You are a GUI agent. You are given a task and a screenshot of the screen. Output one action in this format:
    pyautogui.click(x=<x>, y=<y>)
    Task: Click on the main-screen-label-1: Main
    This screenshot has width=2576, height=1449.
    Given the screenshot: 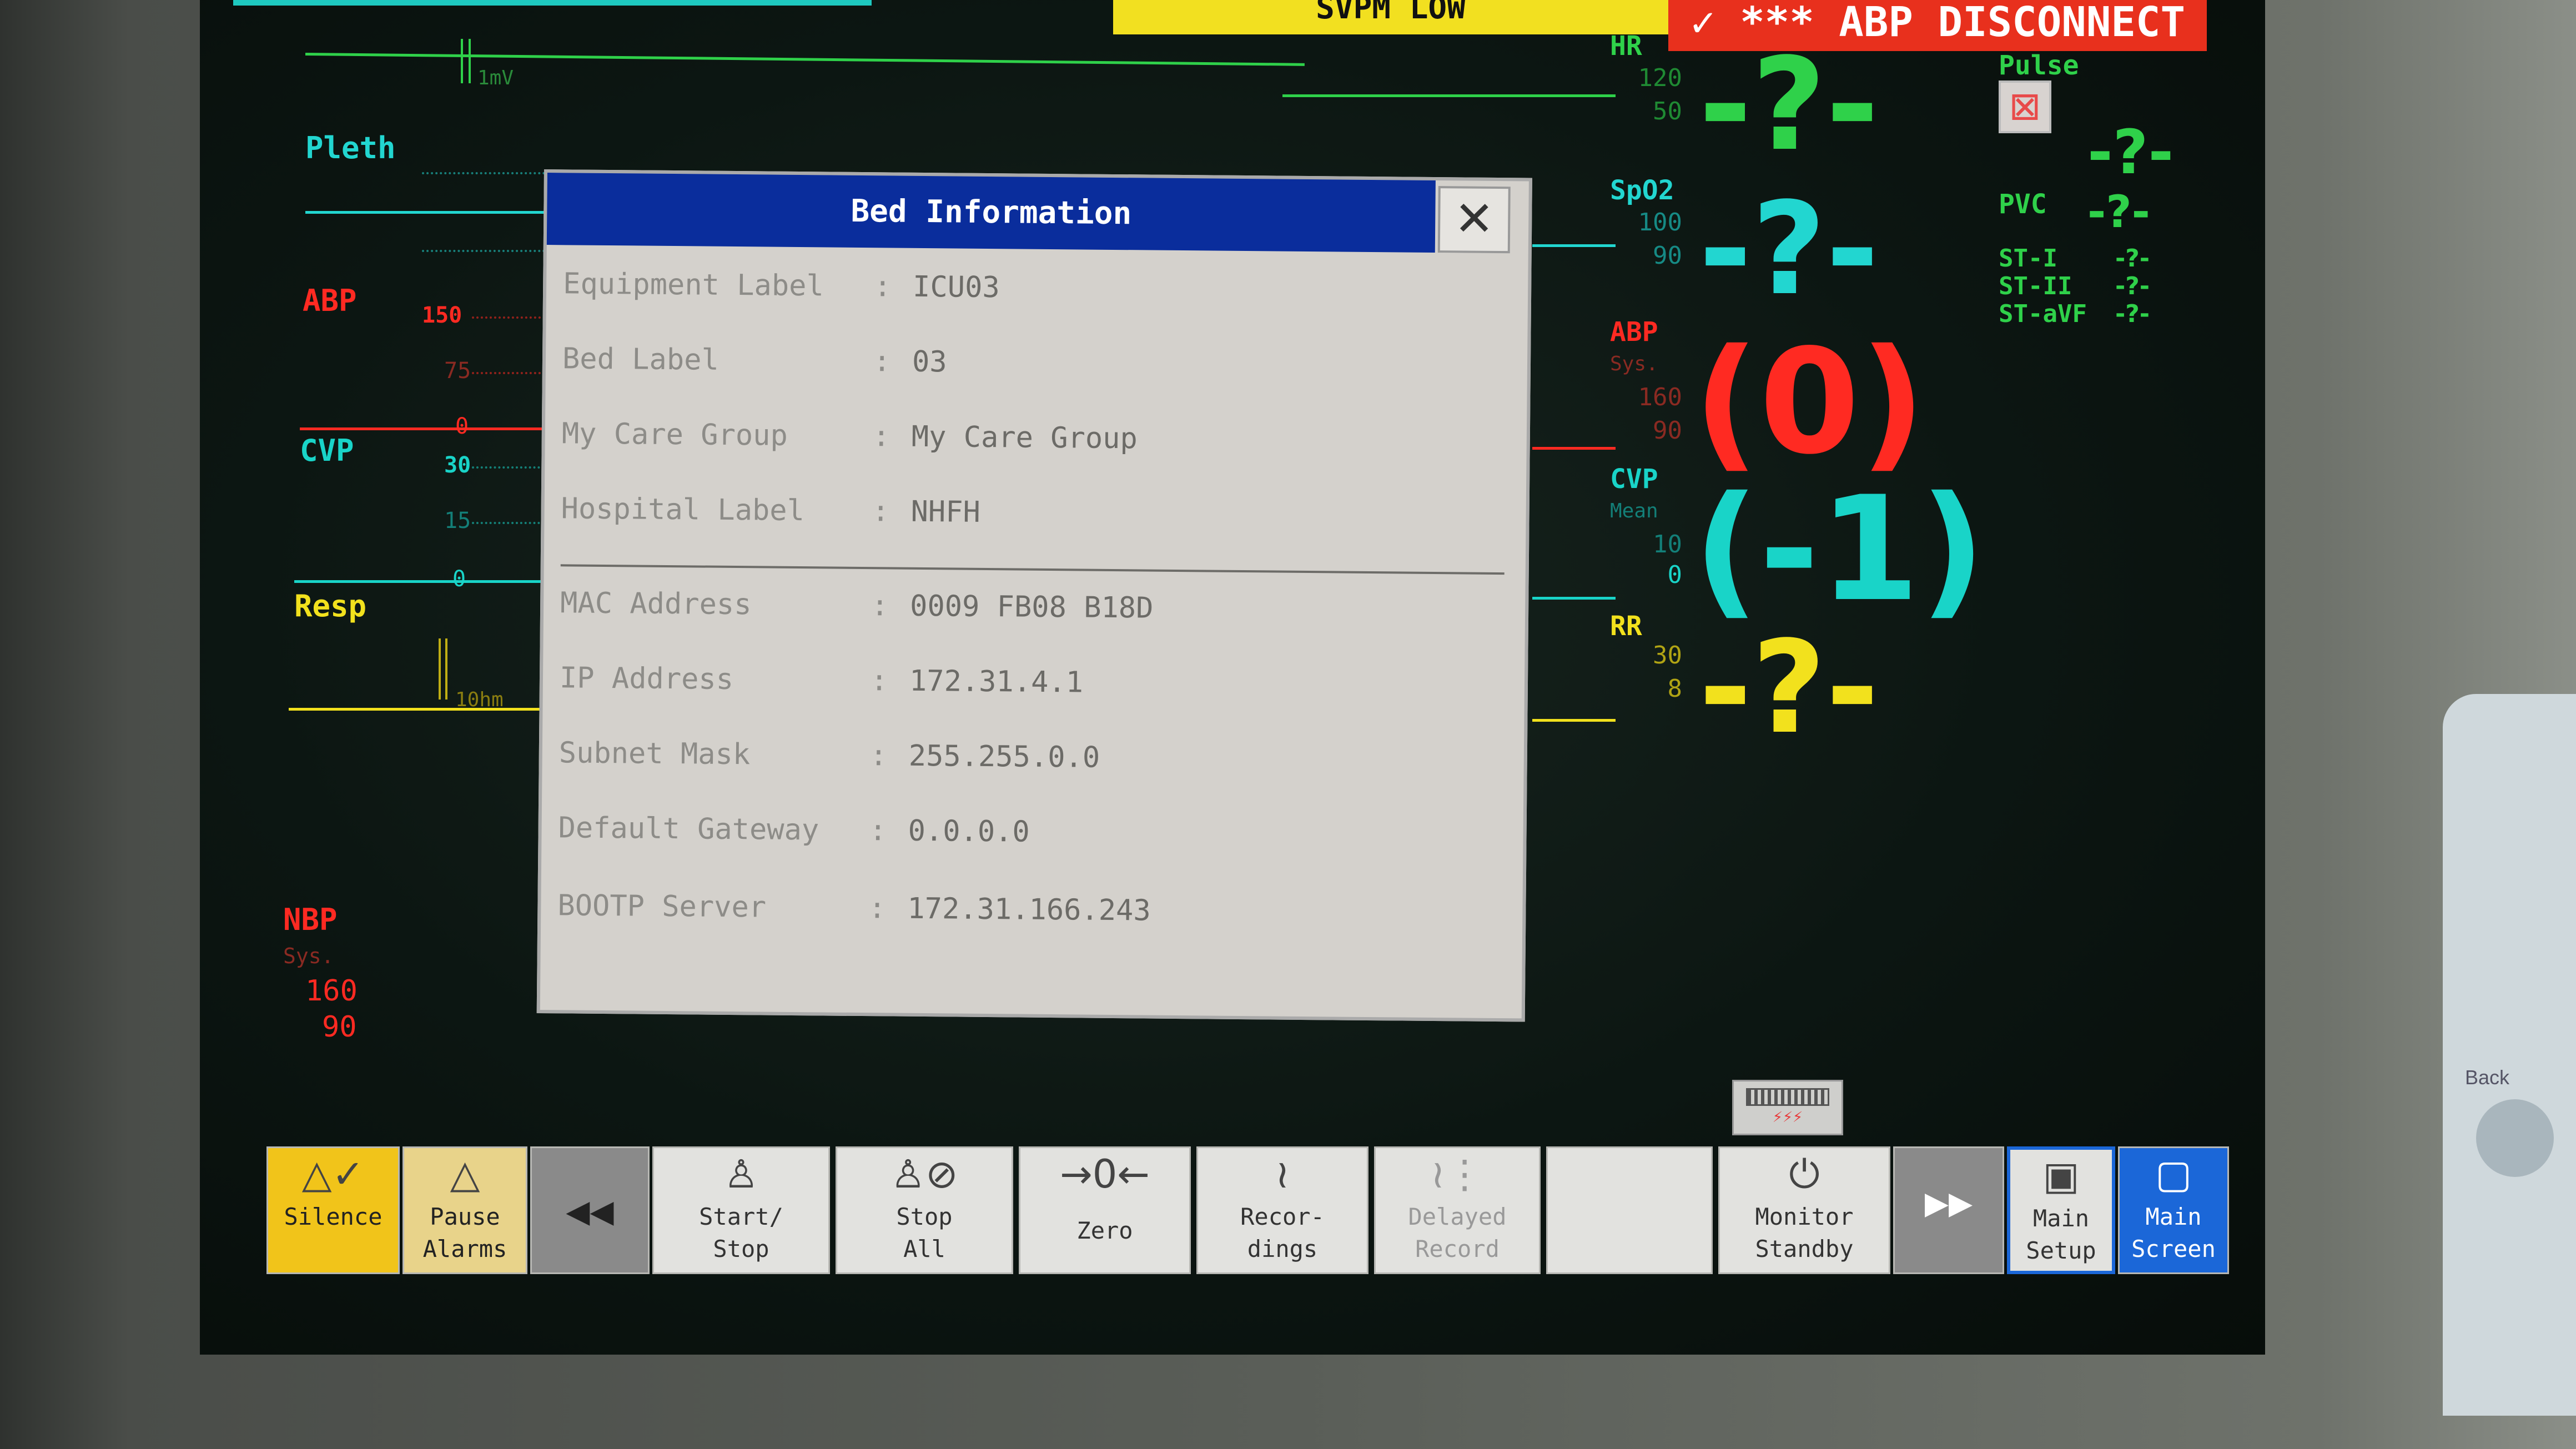 What is the action you would take?
    pyautogui.click(x=2173, y=1216)
    